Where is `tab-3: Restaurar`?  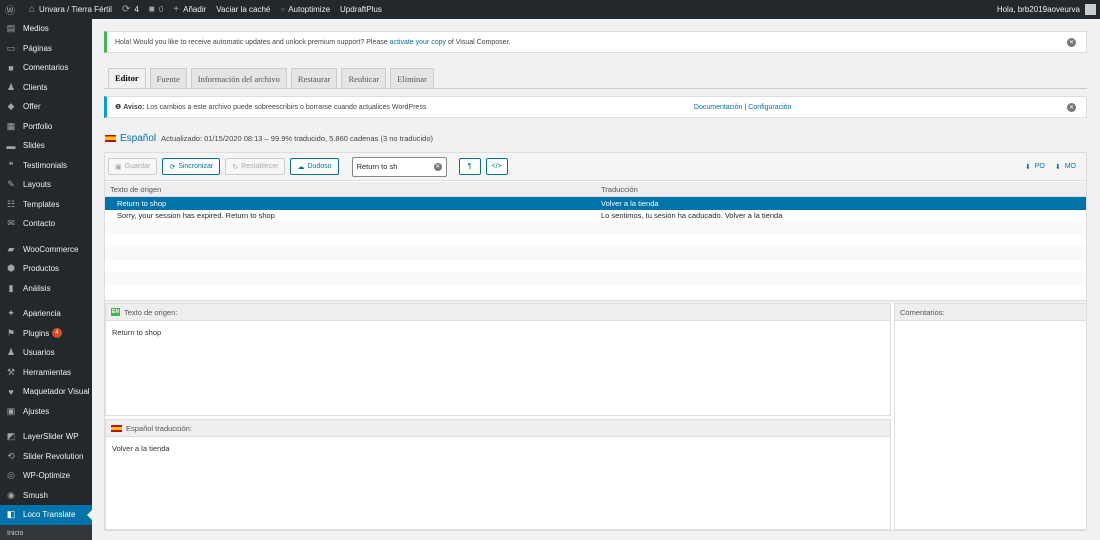 tab-3: Restaurar is located at coordinates (314, 78).